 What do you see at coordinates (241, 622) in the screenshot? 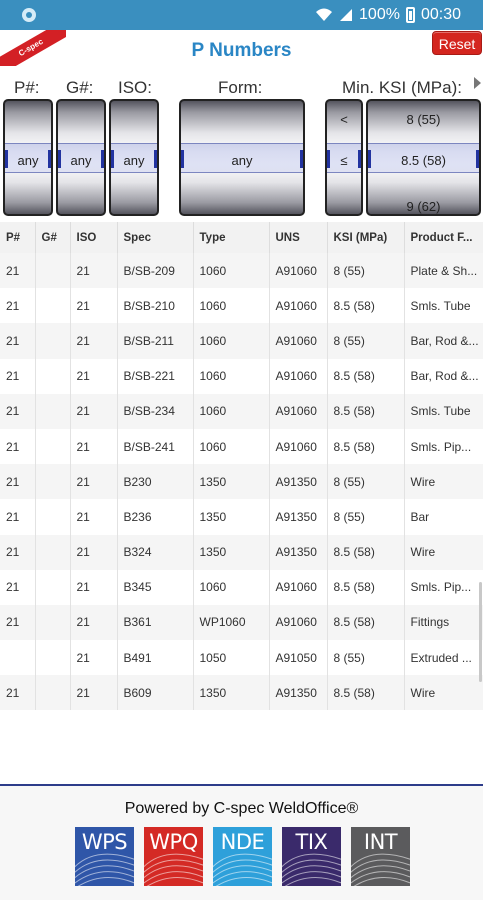
I see `table-row: 21 21 B361 WP1060 A91060 8.5 (58) Fittings` at bounding box center [241, 622].